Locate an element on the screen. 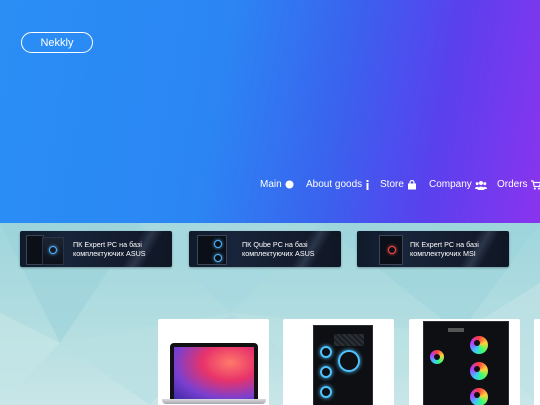 The image size is (540, 405). nav-item-about-goods: About goods is located at coordinates (338, 184).